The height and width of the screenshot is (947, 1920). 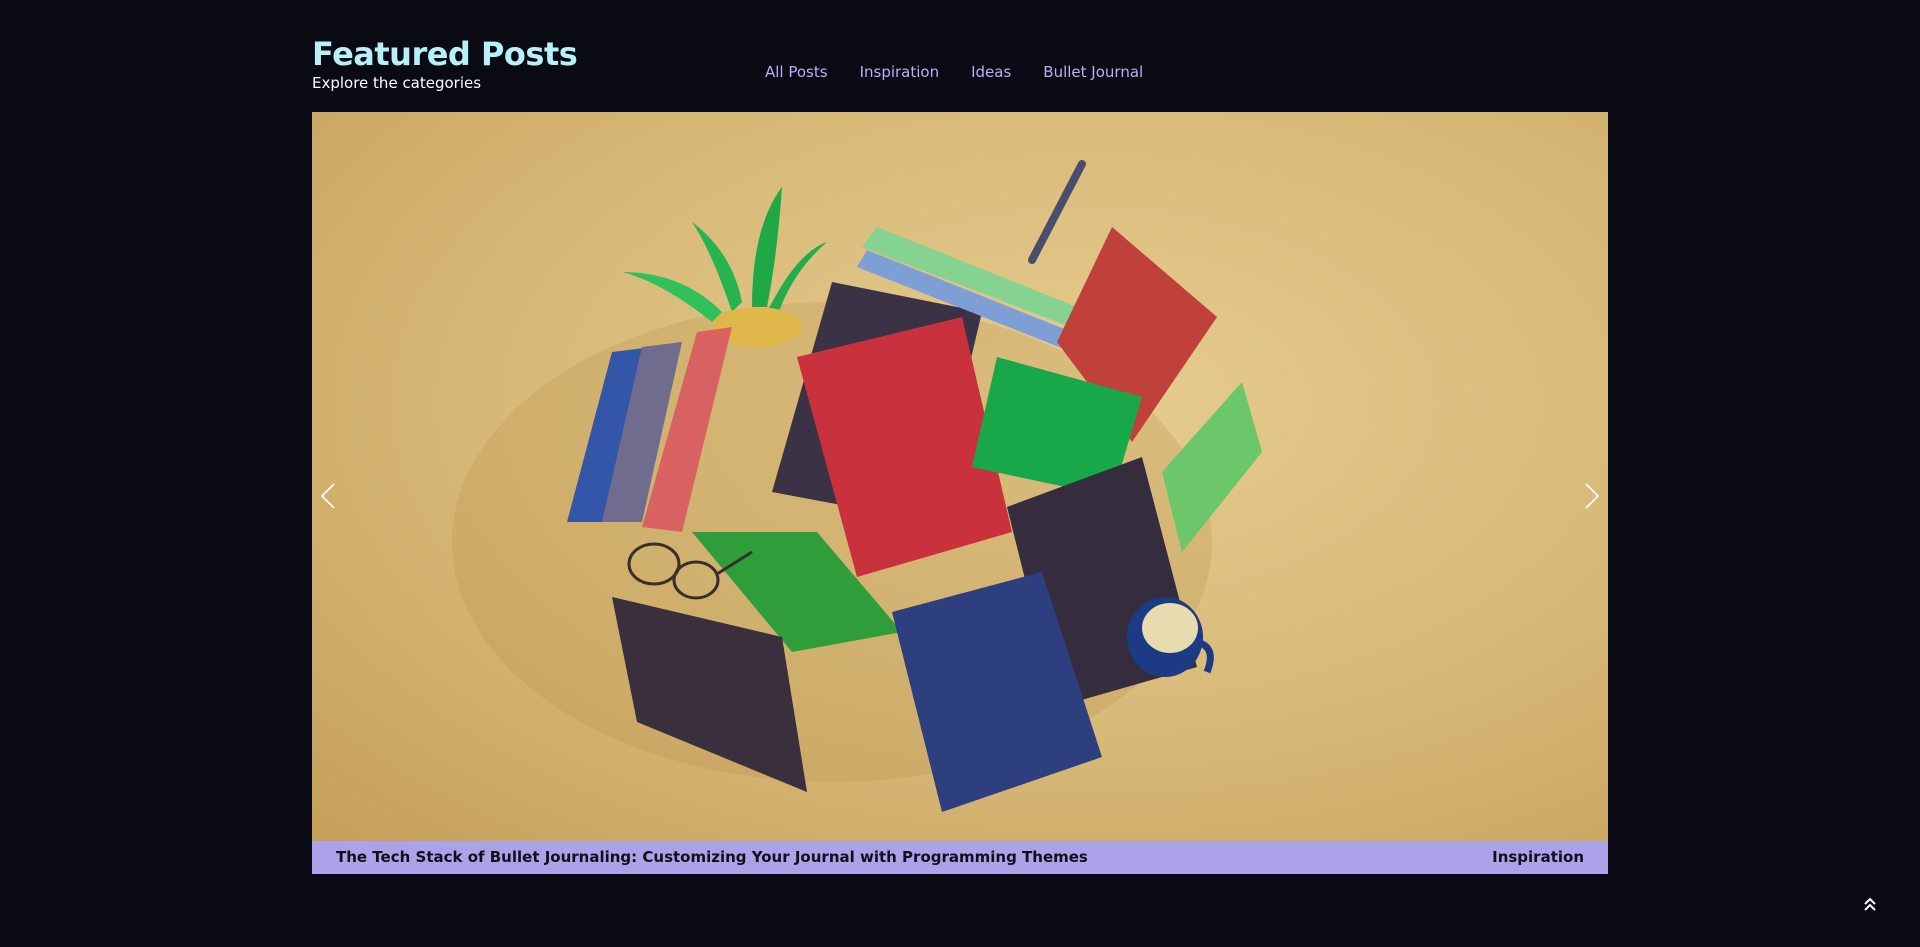 I want to click on chevron-right-icon, so click(x=1592, y=496).